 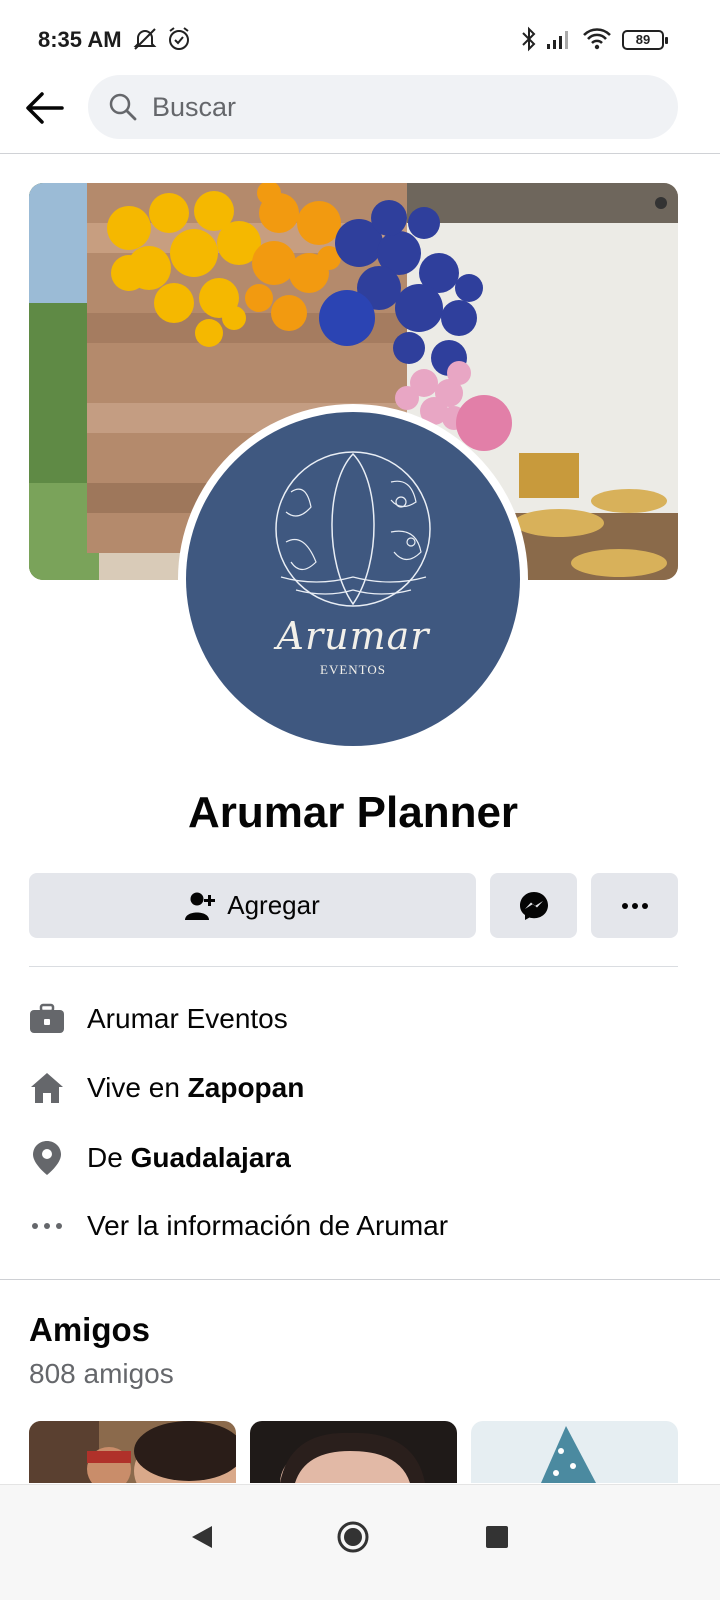 I want to click on wifi-icon, so click(x=597, y=41).